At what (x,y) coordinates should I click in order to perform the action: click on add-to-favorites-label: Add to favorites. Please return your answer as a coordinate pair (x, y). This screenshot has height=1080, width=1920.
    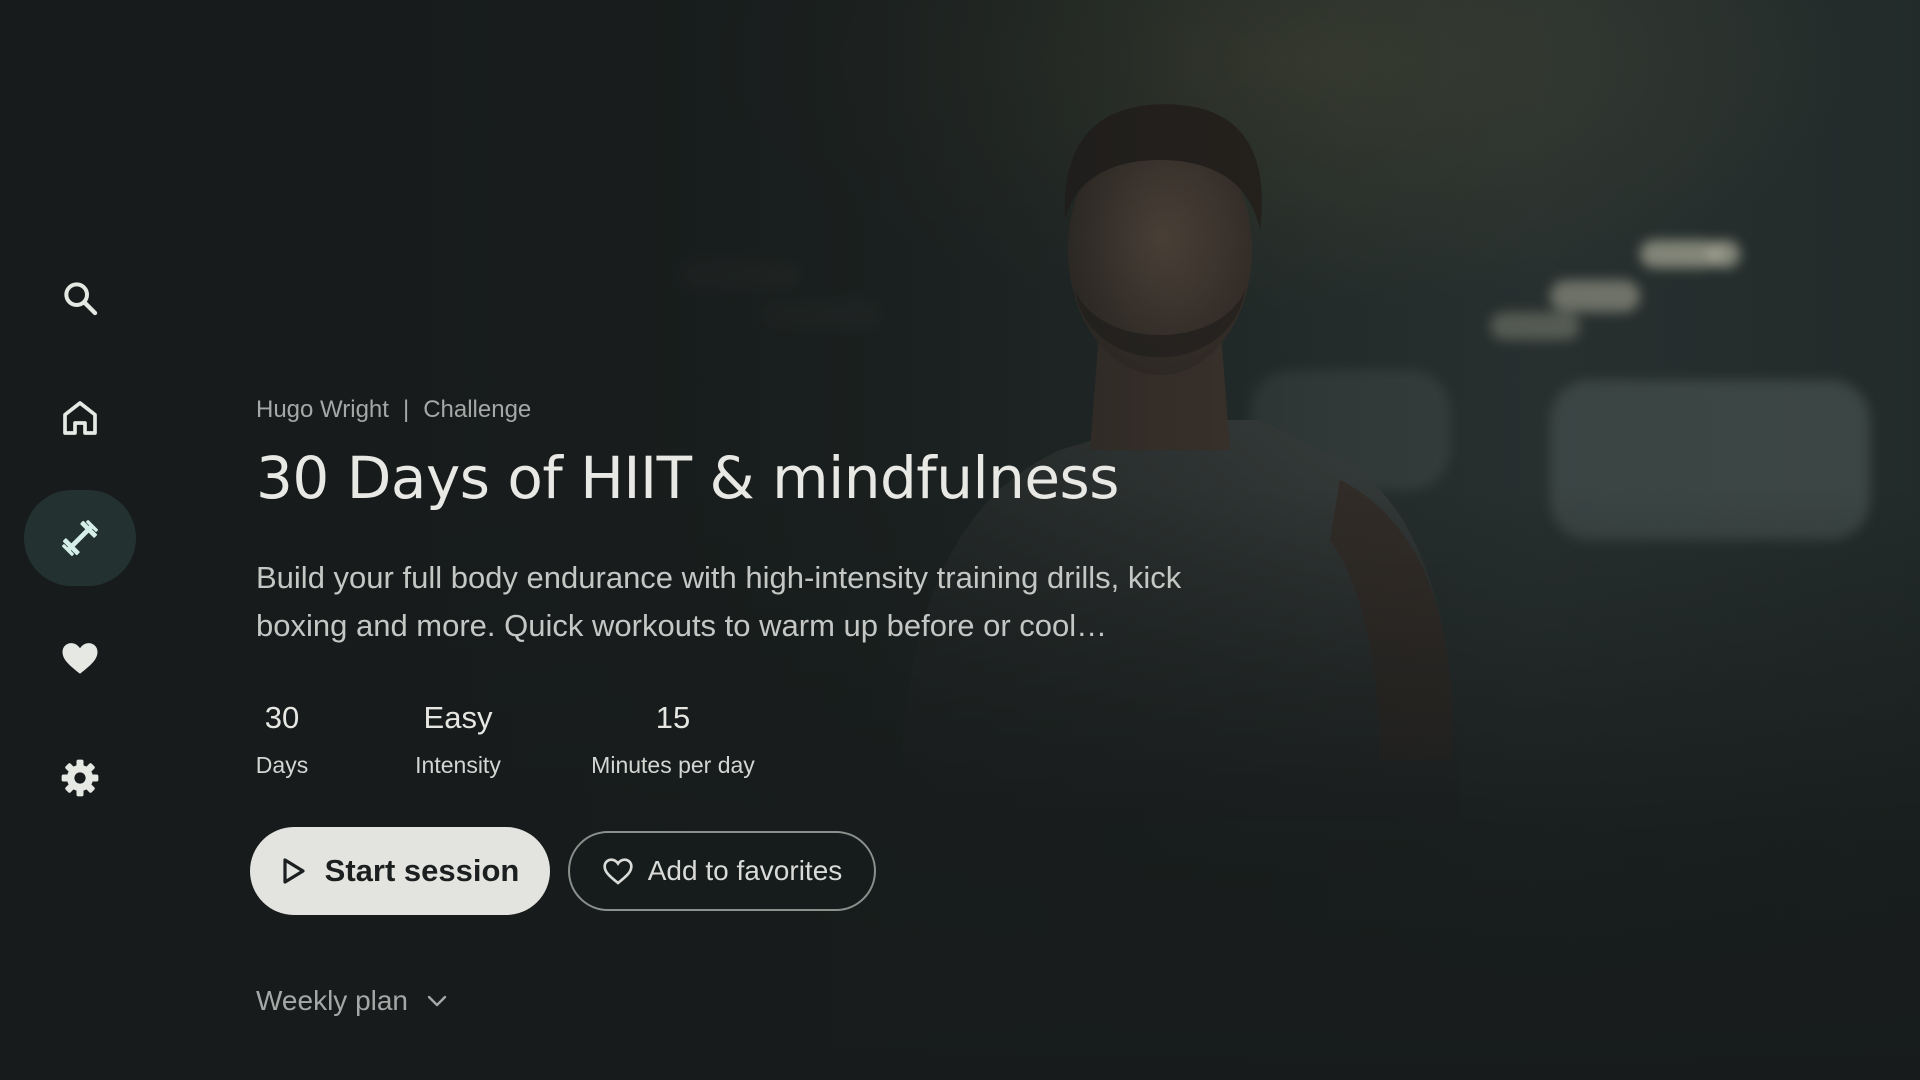
    Looking at the image, I should click on (745, 870).